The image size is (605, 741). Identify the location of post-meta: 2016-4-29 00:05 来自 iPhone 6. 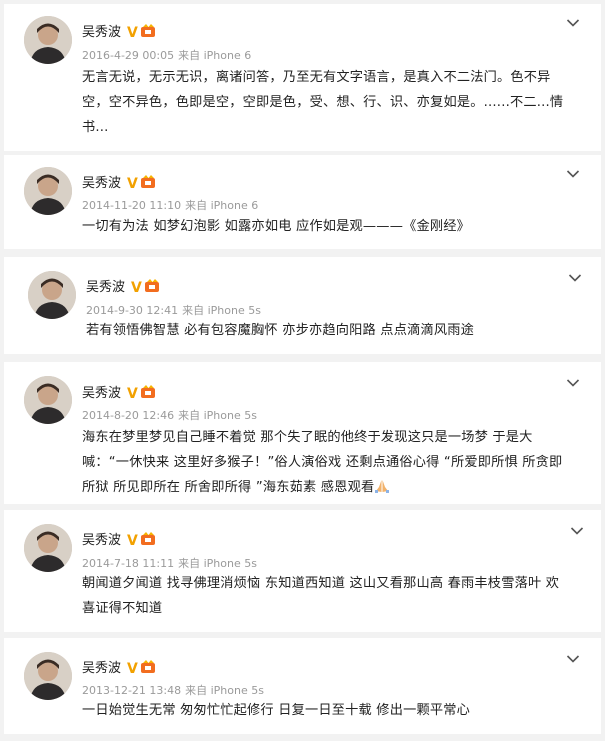
(168, 55).